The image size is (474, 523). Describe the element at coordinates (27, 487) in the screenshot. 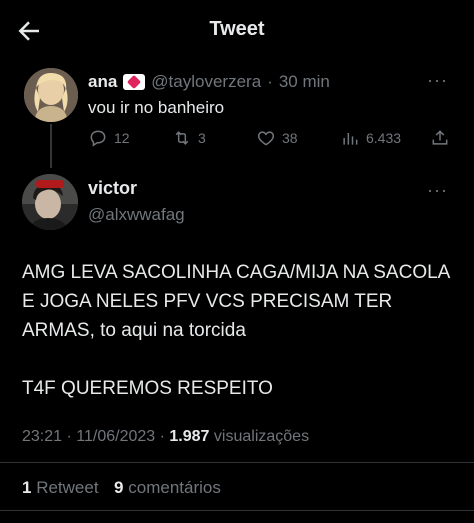

I see `retweet-count: 1` at that location.